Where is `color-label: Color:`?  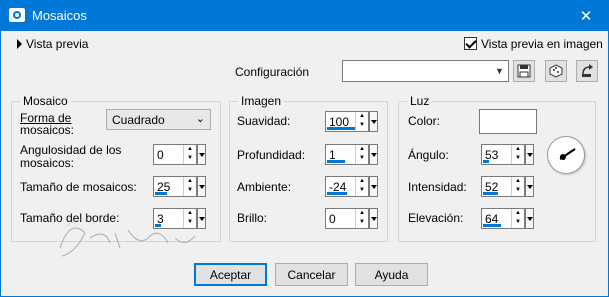
color-label: Color: is located at coordinates (424, 121).